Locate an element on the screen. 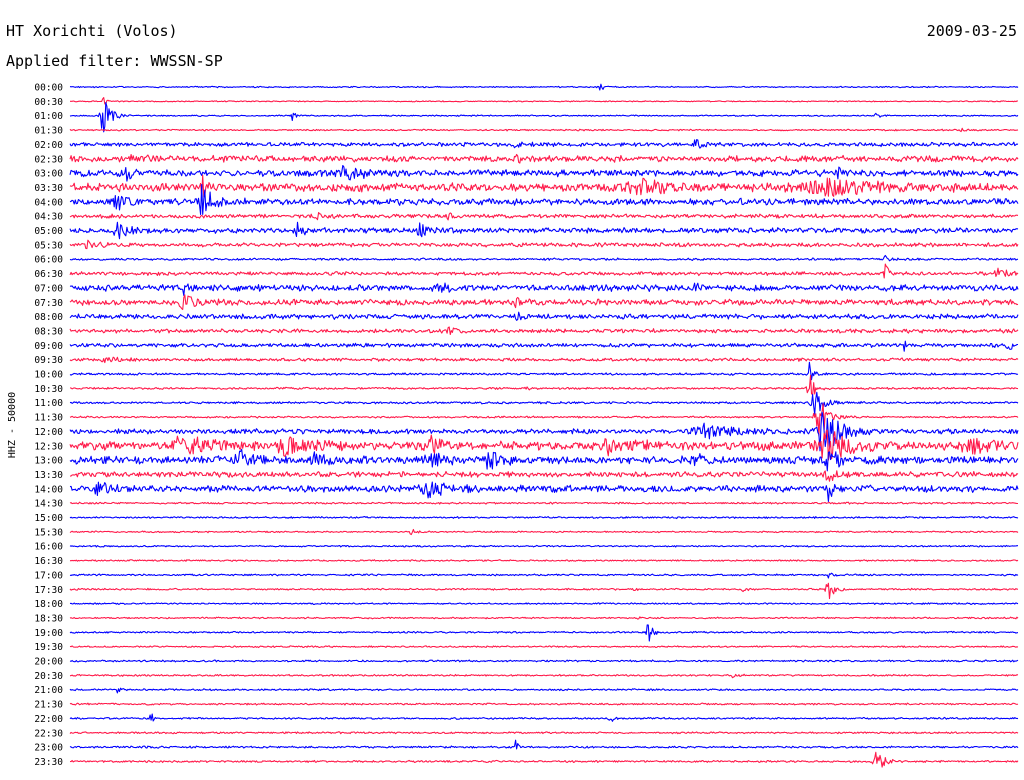  record-date: 2009-03-25 is located at coordinates (972, 31).